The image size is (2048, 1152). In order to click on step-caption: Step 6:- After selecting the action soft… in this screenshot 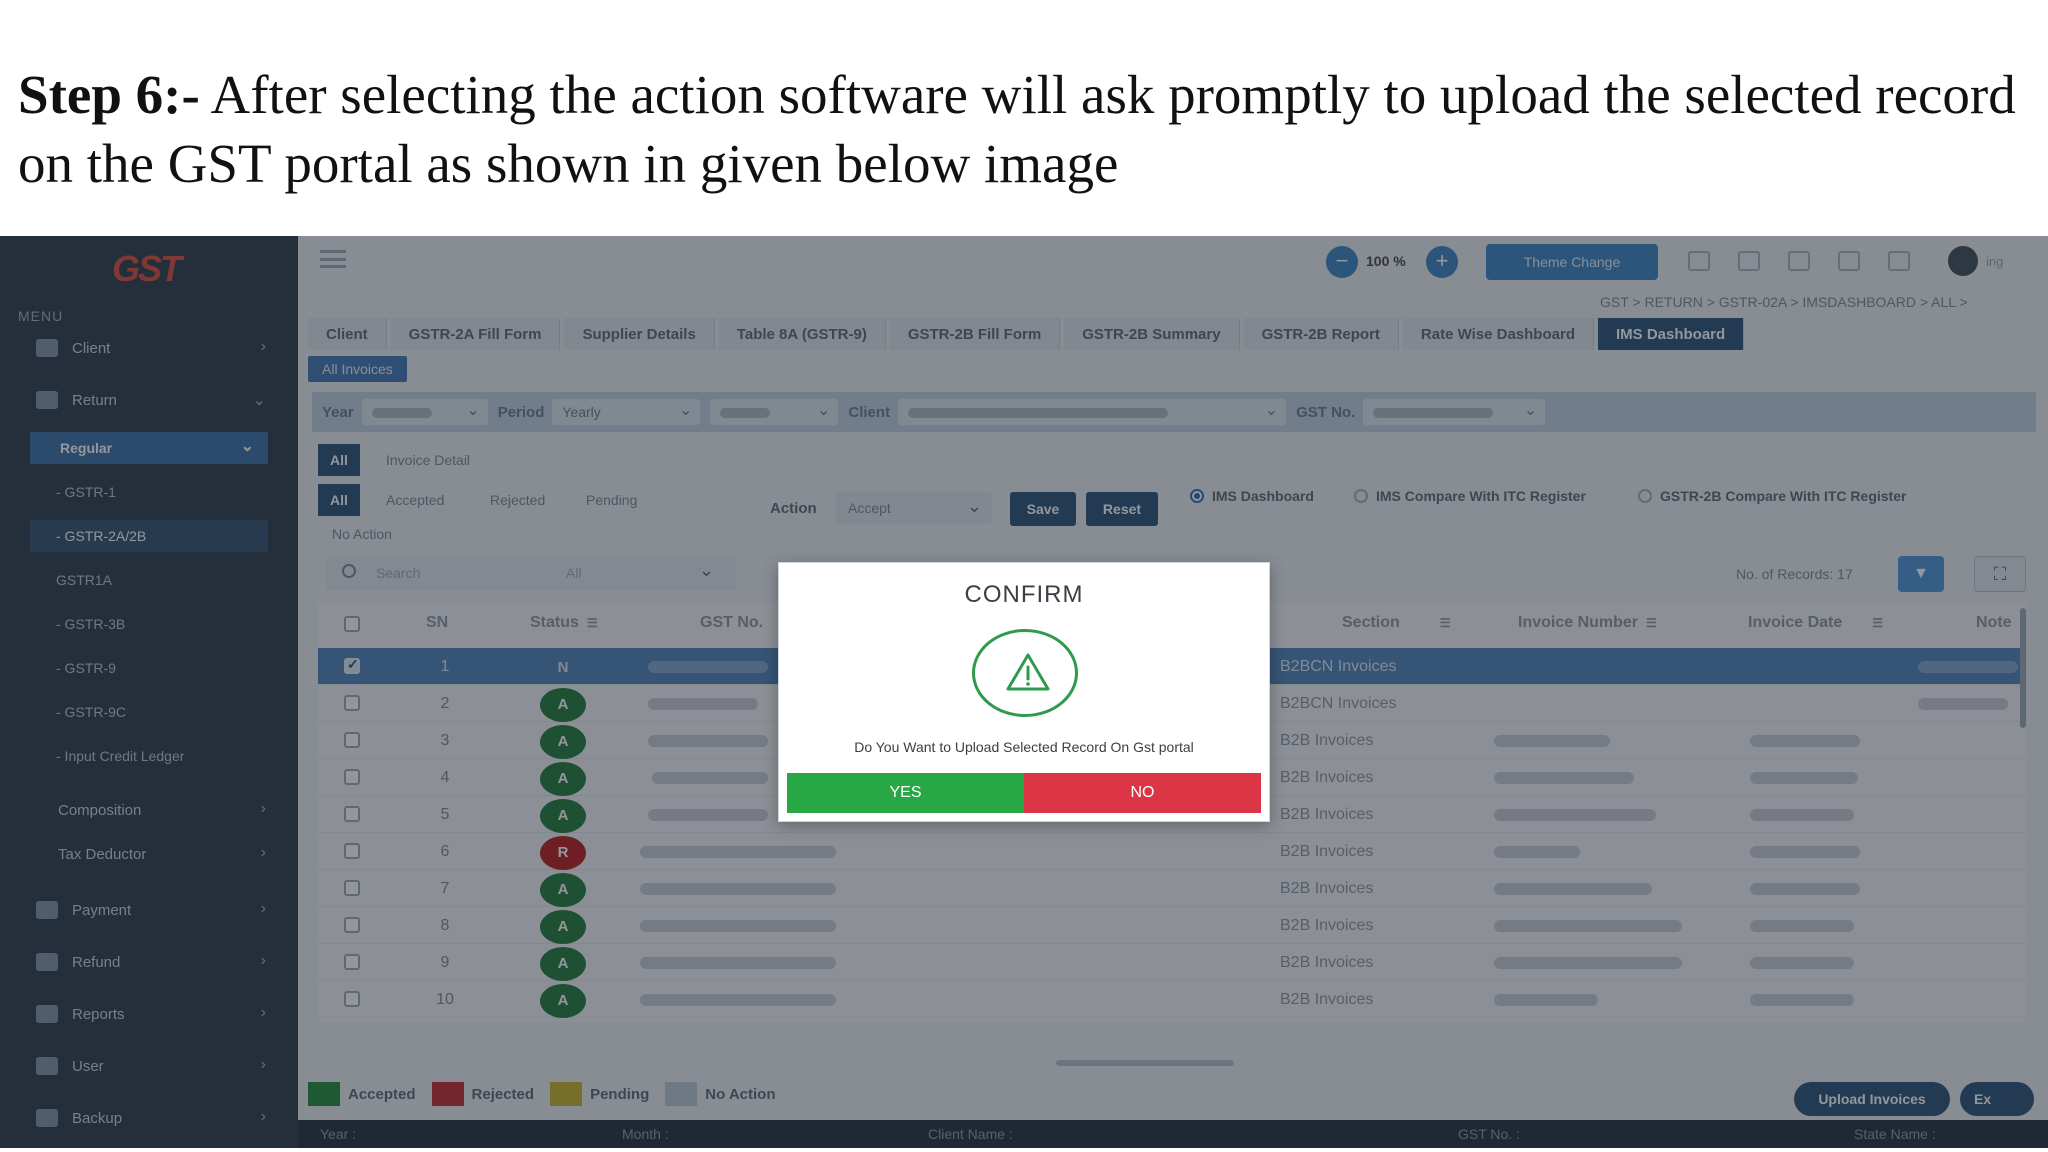, I will do `click(1023, 129)`.